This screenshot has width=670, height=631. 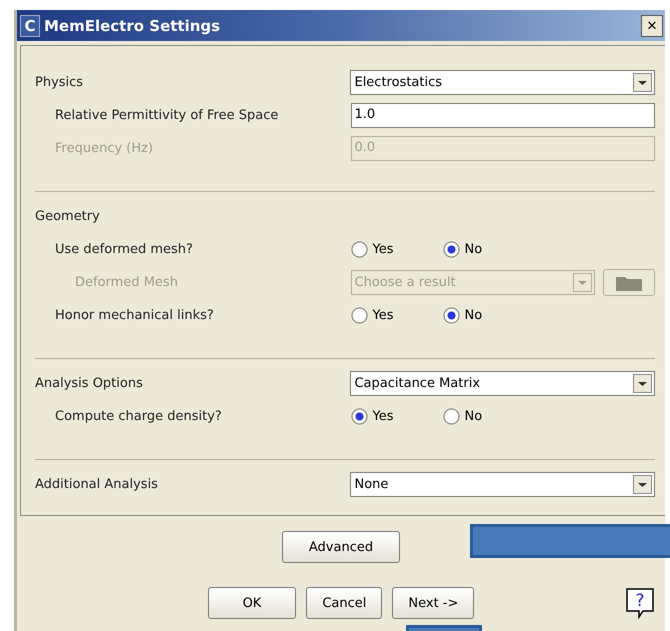 I want to click on field-label: Deformed Mesh, so click(x=127, y=282).